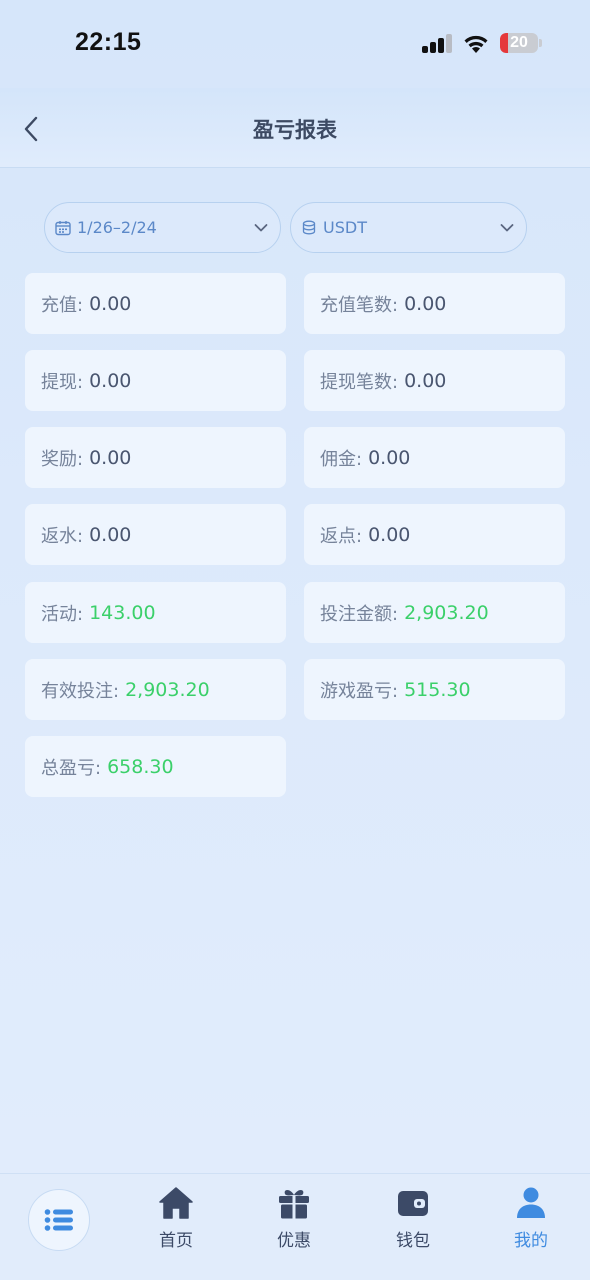 The image size is (590, 1280). I want to click on stat-label: 返水:, so click(62, 536).